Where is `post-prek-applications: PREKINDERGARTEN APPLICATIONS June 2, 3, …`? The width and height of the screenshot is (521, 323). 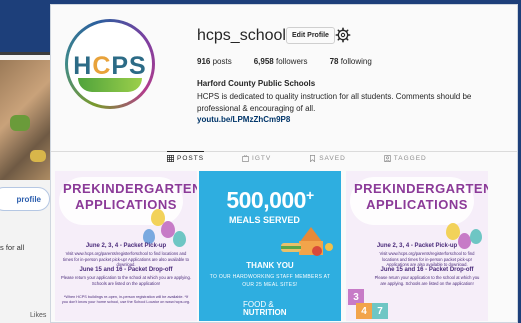 post-prek-applications: PREKINDERGARTEN APPLICATIONS June 2, 3, … is located at coordinates (126, 246).